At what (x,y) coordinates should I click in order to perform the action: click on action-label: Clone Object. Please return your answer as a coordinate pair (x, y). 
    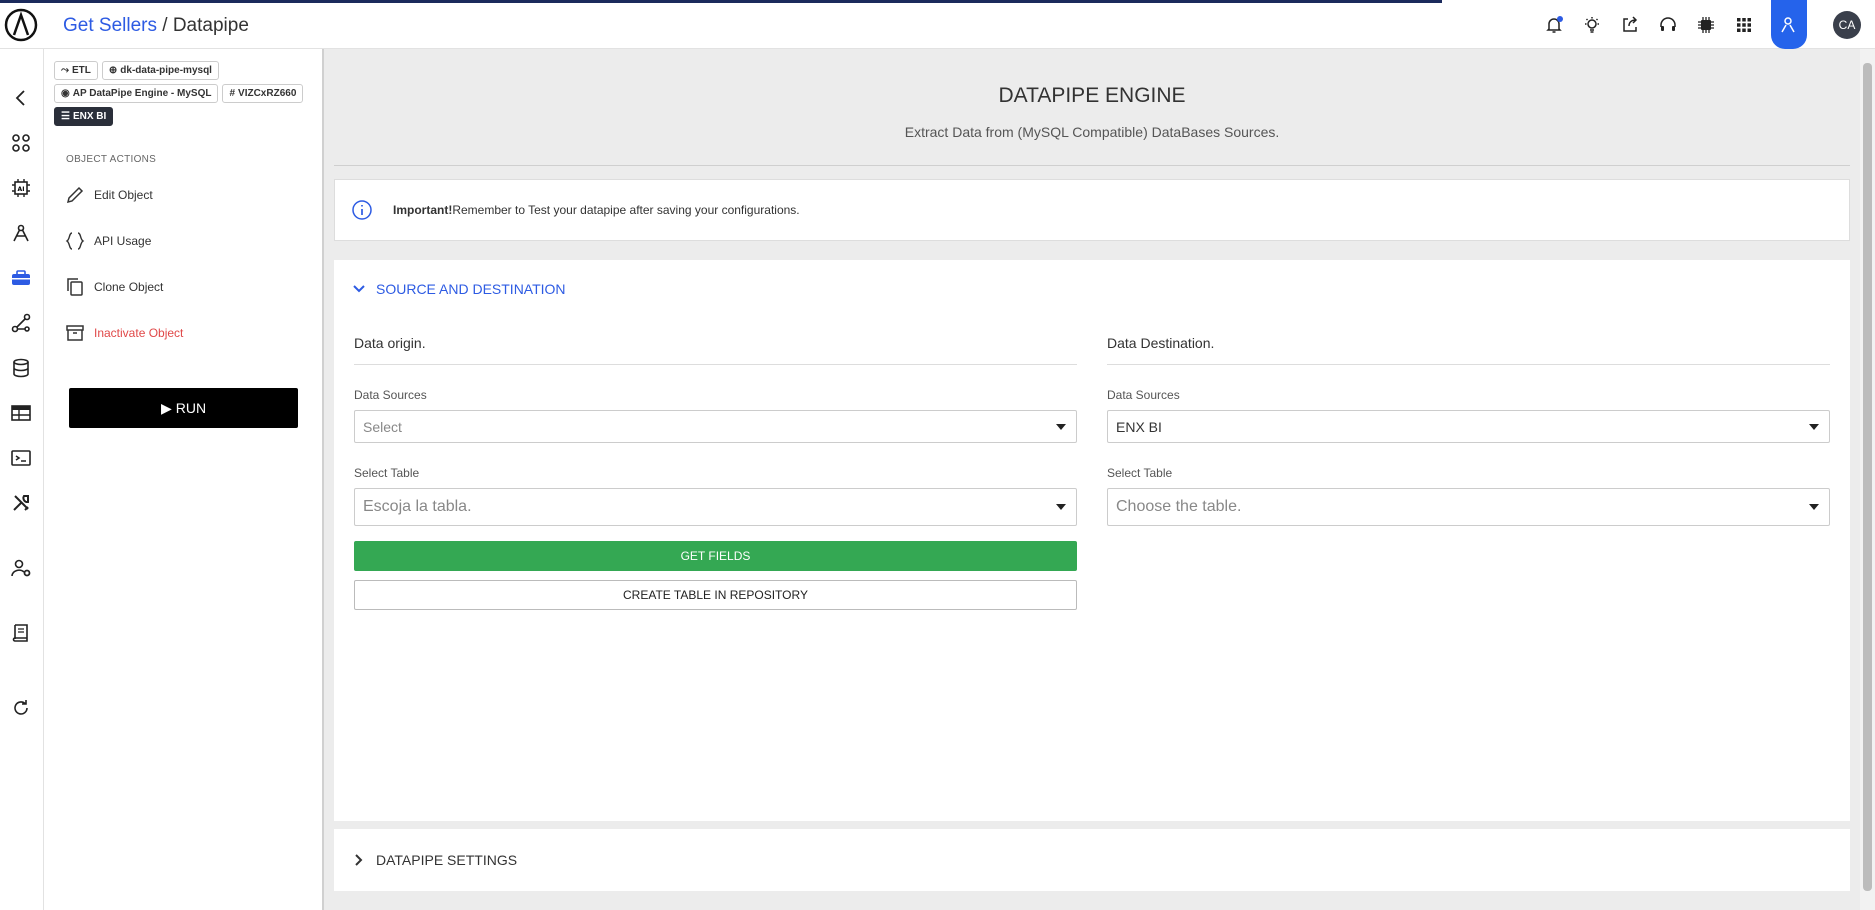
    Looking at the image, I should click on (129, 287).